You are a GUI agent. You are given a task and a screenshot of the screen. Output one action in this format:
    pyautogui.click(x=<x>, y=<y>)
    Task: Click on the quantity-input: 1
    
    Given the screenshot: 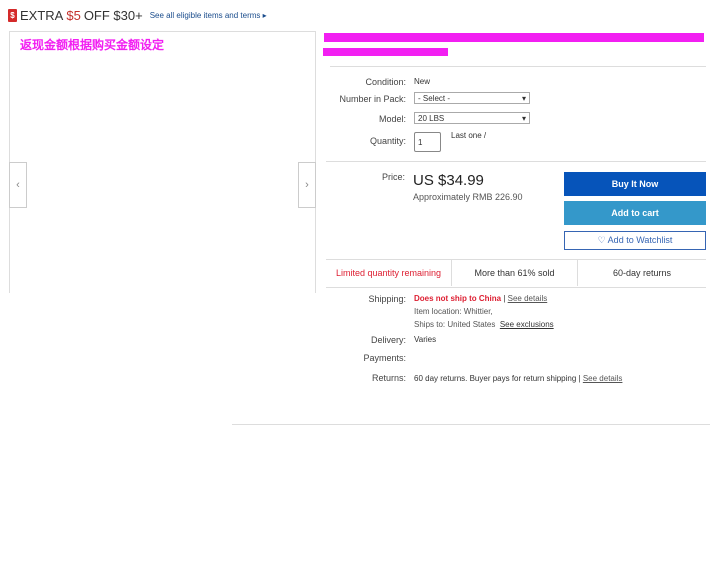 What is the action you would take?
    pyautogui.click(x=427, y=142)
    